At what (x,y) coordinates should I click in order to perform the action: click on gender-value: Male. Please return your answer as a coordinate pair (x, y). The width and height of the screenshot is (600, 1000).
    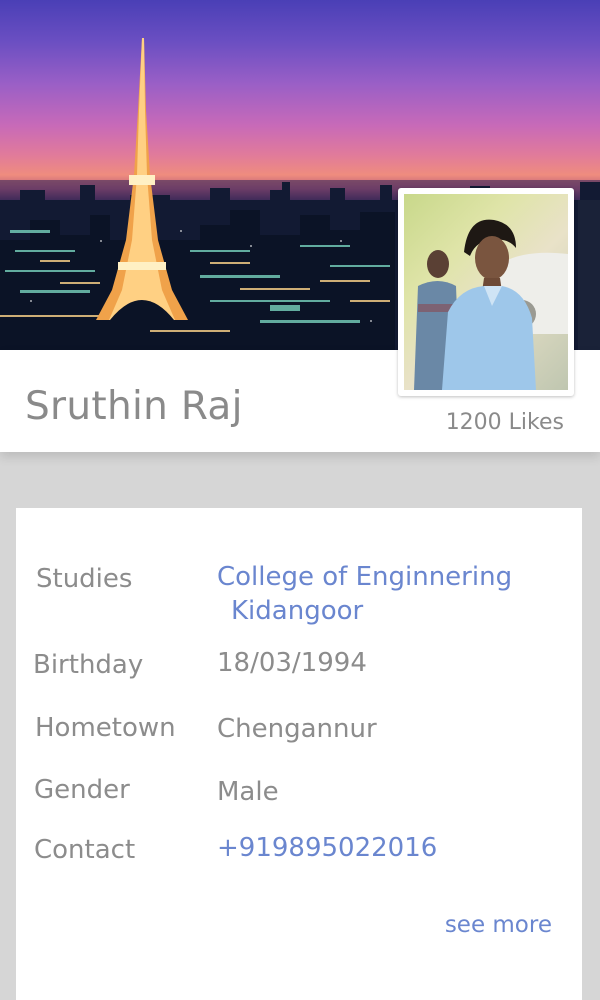
    Looking at the image, I should click on (248, 792).